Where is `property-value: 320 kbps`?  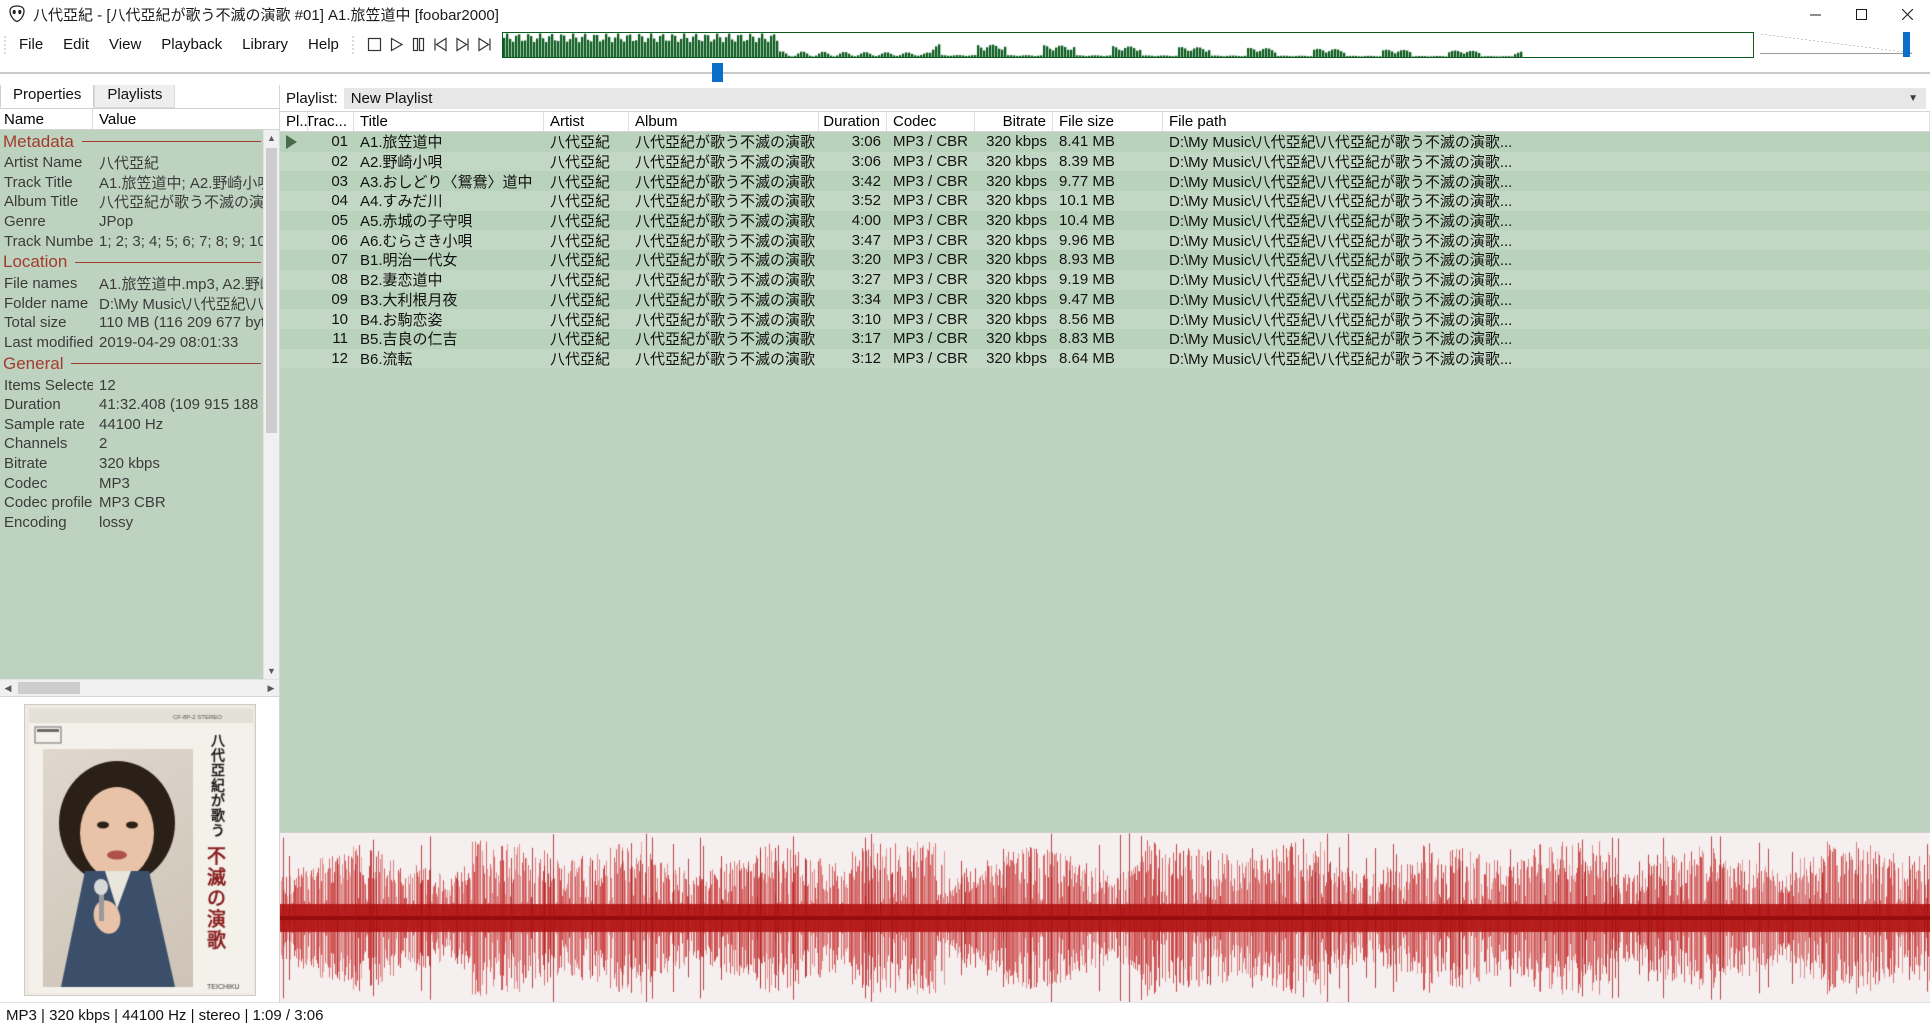
property-value: 320 kbps is located at coordinates (178, 463).